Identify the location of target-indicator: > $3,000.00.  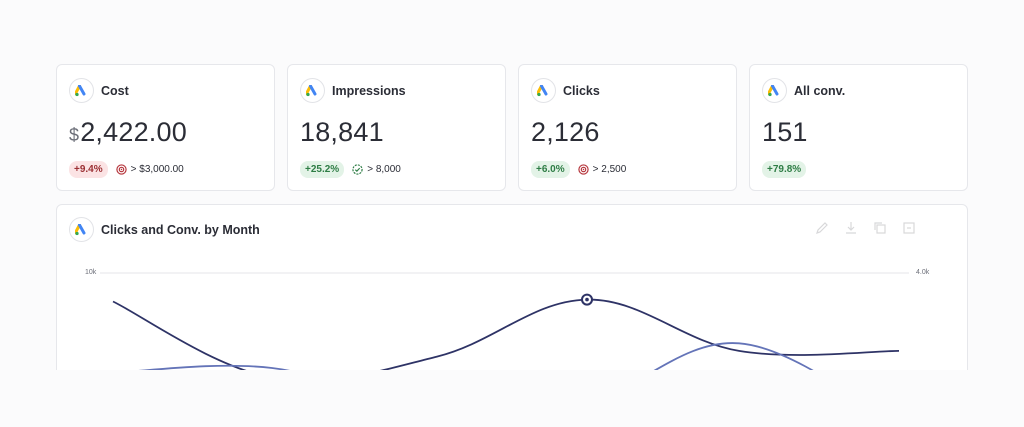
(149, 169).